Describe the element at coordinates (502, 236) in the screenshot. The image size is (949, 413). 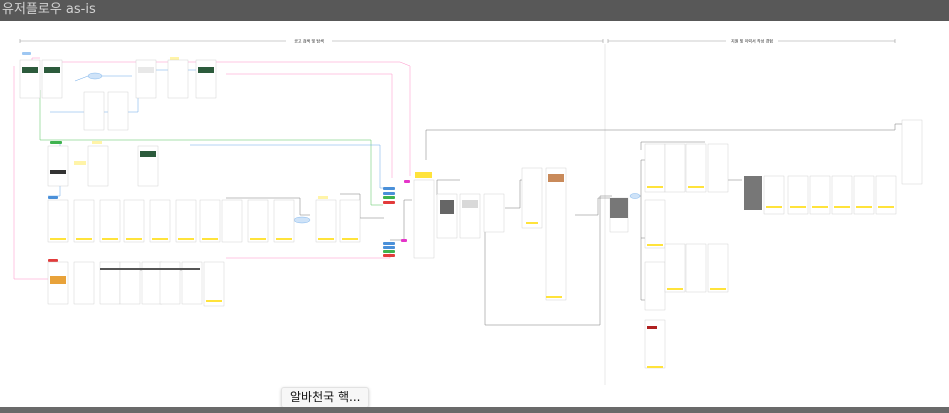
I see `detail-accents` at that location.